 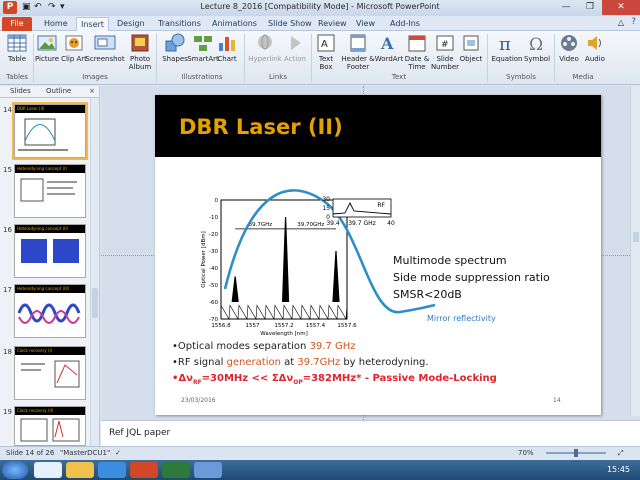 What do you see at coordinates (389, 59) in the screenshot?
I see `wordart-label: WordArt` at bounding box center [389, 59].